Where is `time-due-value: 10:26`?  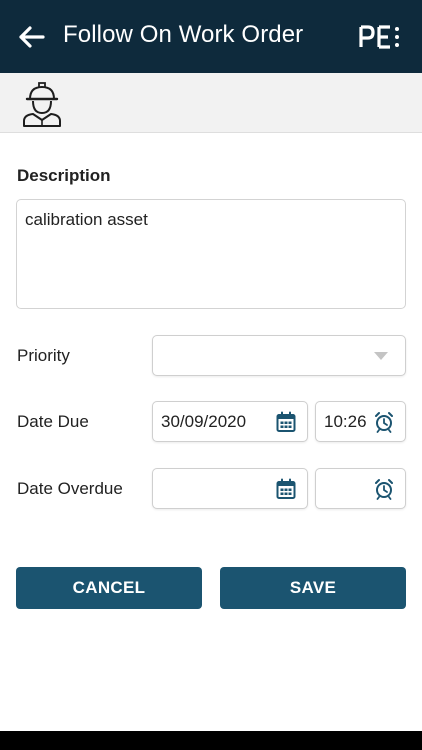
time-due-value: 10:26 is located at coordinates (345, 421).